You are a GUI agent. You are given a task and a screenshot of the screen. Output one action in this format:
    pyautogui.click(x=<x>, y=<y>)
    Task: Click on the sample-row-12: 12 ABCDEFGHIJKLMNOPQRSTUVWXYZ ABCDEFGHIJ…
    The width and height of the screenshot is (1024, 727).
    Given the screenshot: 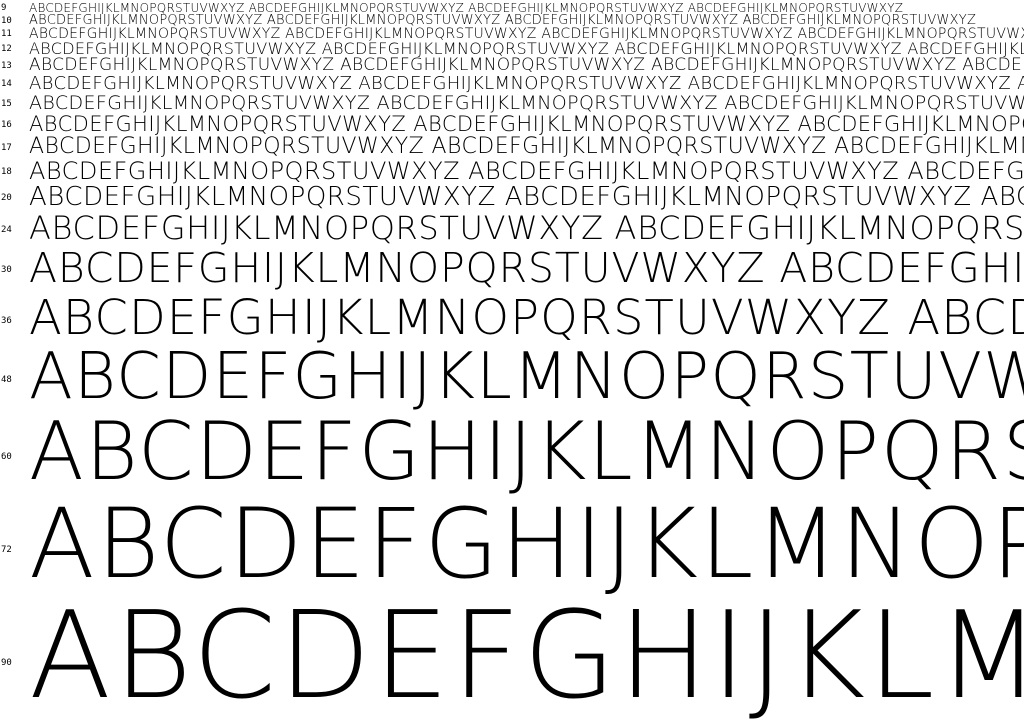 What is the action you would take?
    pyautogui.click(x=512, y=49)
    